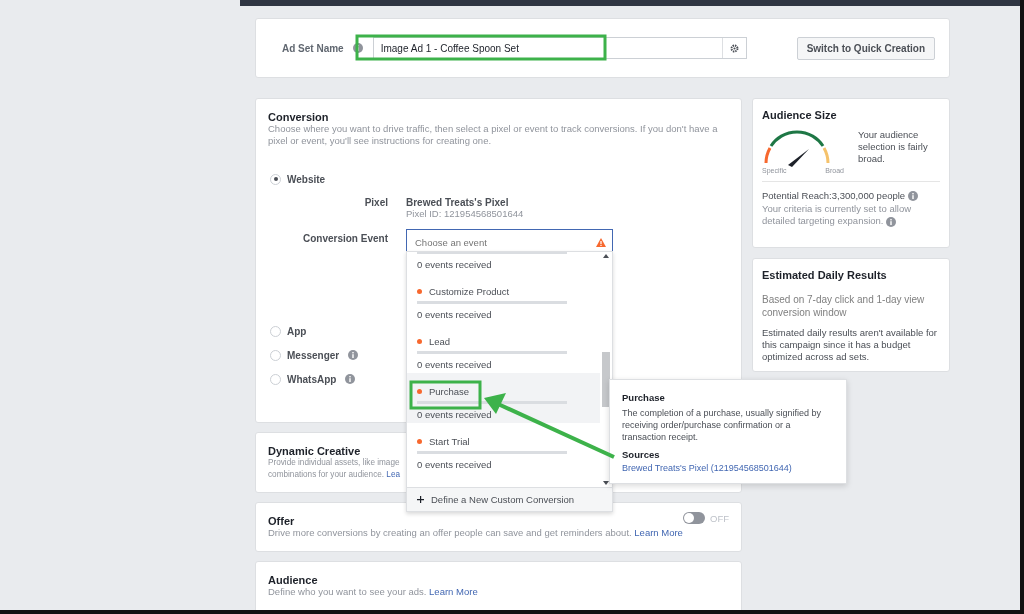 The height and width of the screenshot is (614, 1024). Describe the element at coordinates (469, 291) in the screenshot. I see `event-name: Customize Product` at that location.